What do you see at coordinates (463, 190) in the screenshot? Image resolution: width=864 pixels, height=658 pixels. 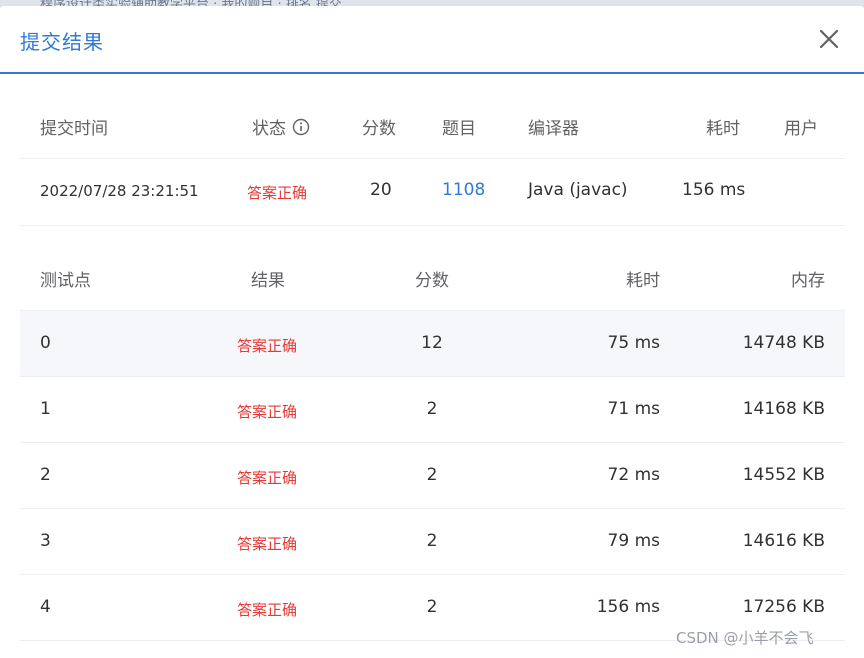 I see `problem-link: 1108` at bounding box center [463, 190].